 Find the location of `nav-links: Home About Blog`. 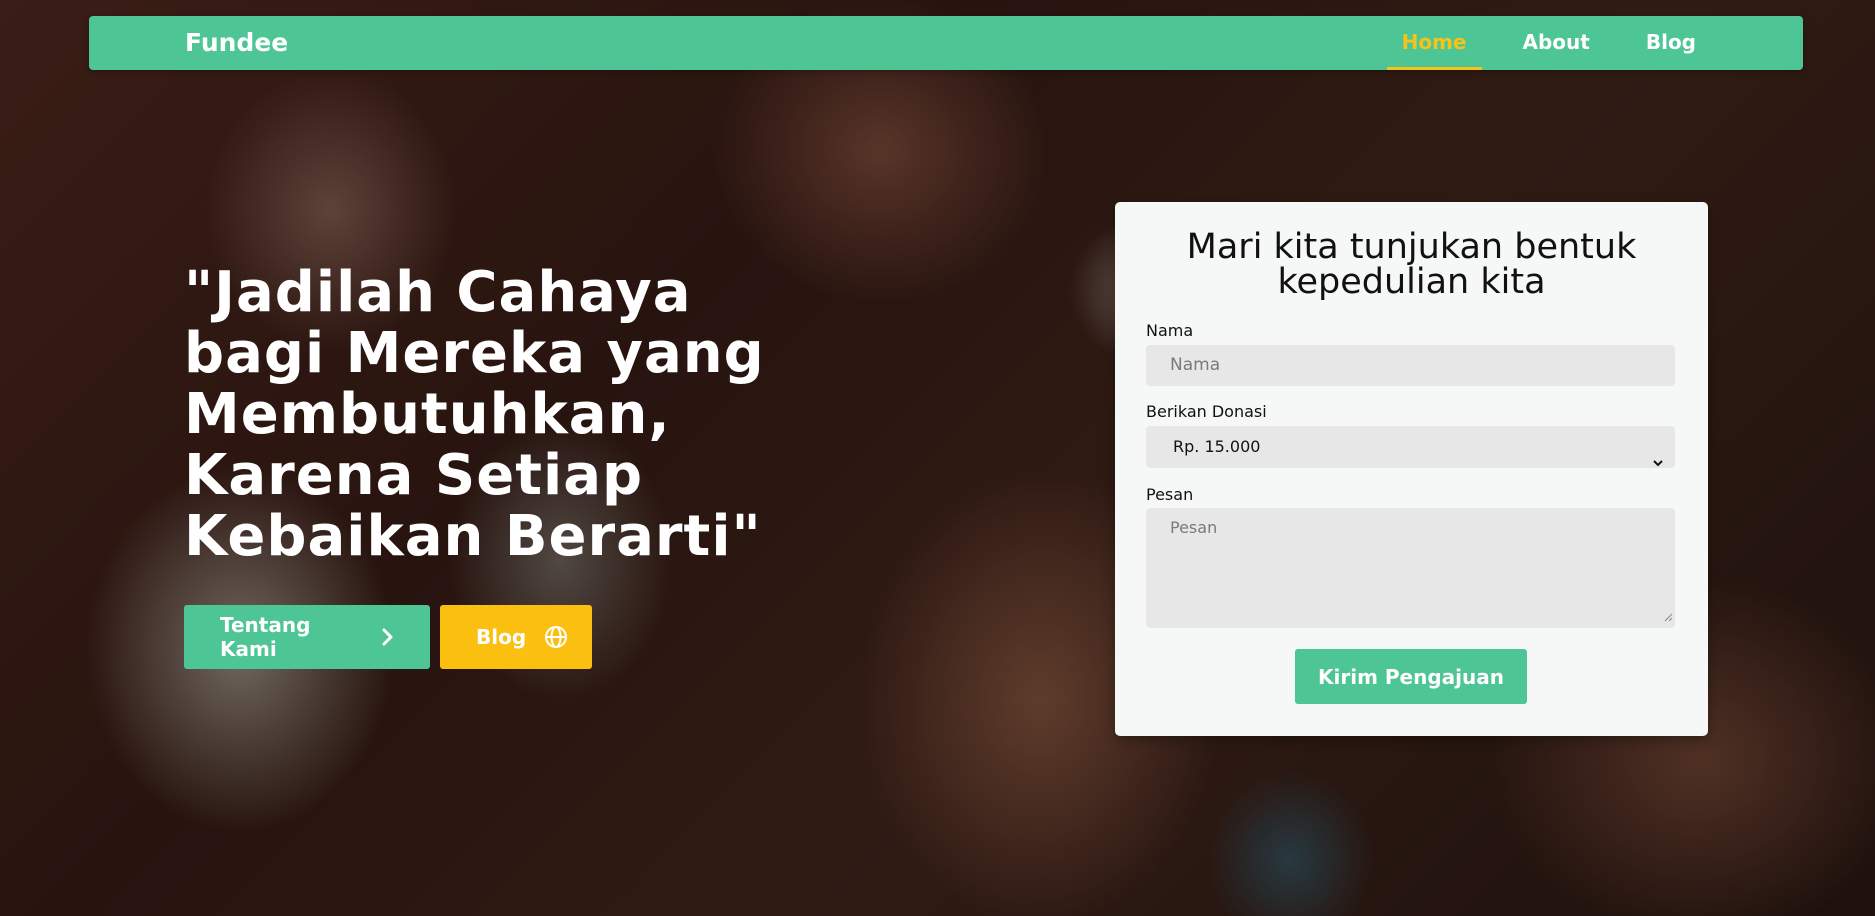

nav-links: Home About Blog is located at coordinates (1536, 43).